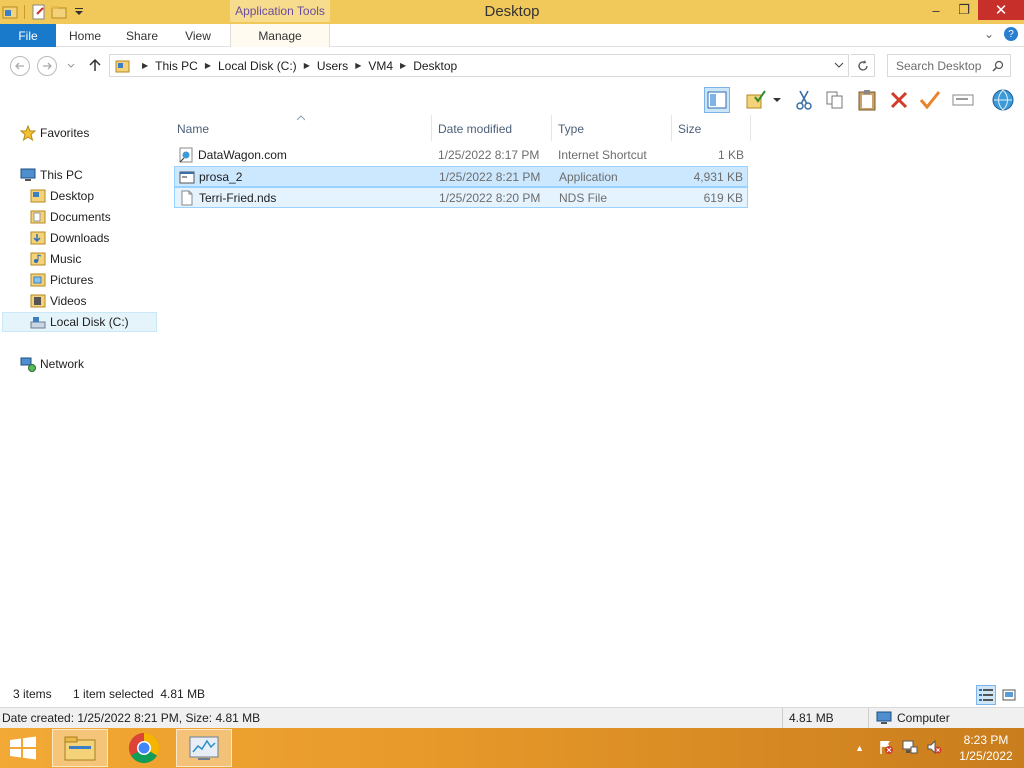 This screenshot has height=768, width=1024. I want to click on nav-desktop: Desktop, so click(62, 196).